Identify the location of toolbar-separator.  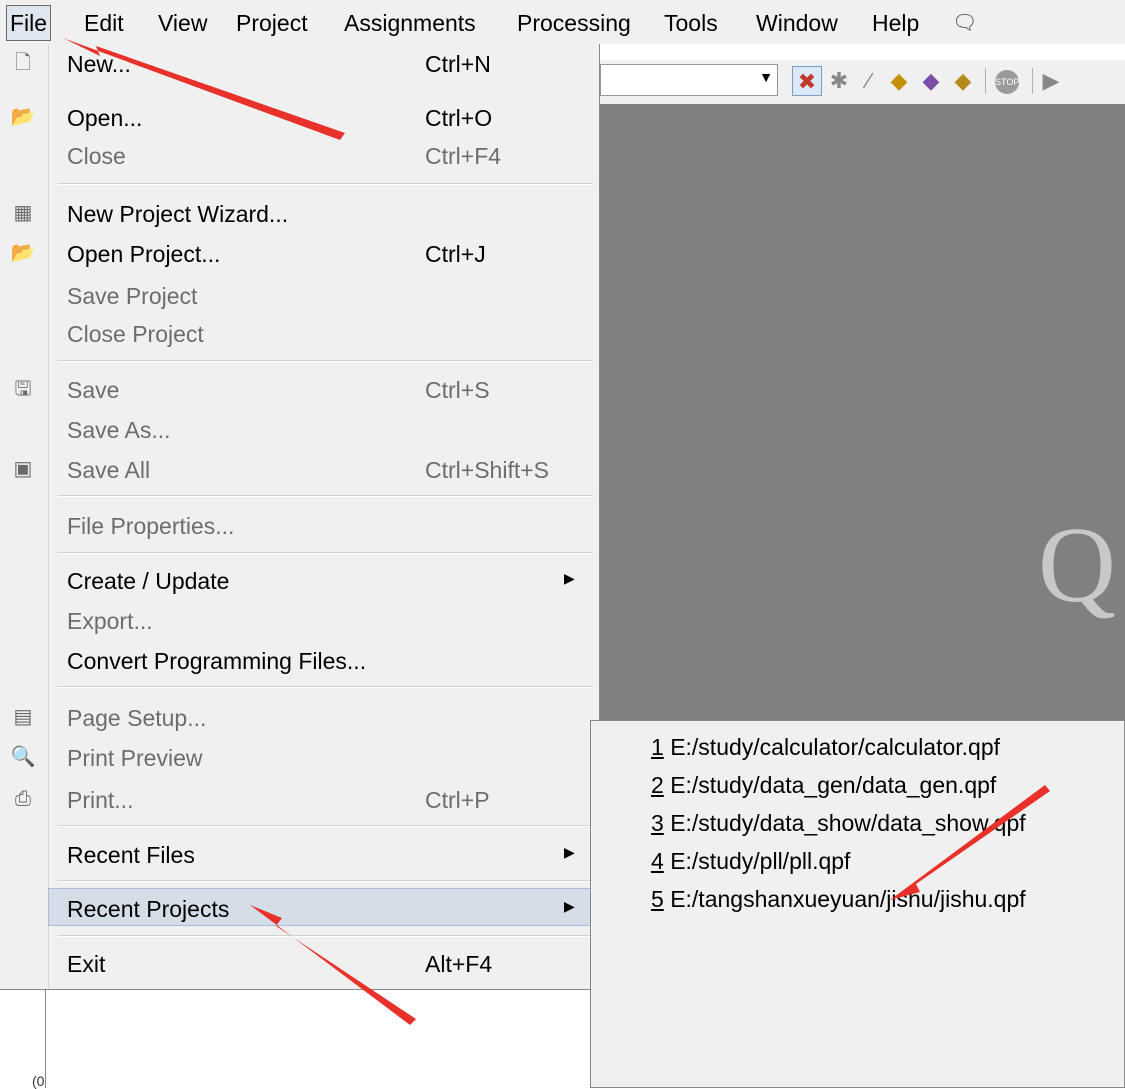
(985, 81).